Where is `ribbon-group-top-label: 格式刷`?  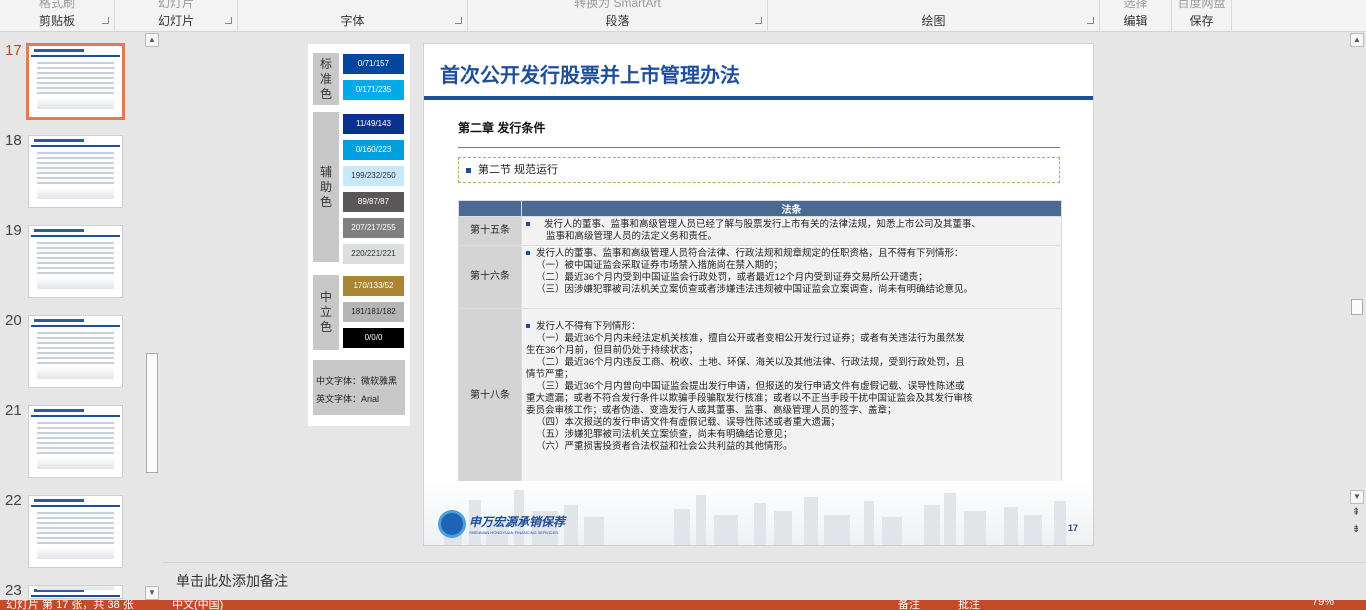 ribbon-group-top-label: 格式刷 is located at coordinates (57, 5).